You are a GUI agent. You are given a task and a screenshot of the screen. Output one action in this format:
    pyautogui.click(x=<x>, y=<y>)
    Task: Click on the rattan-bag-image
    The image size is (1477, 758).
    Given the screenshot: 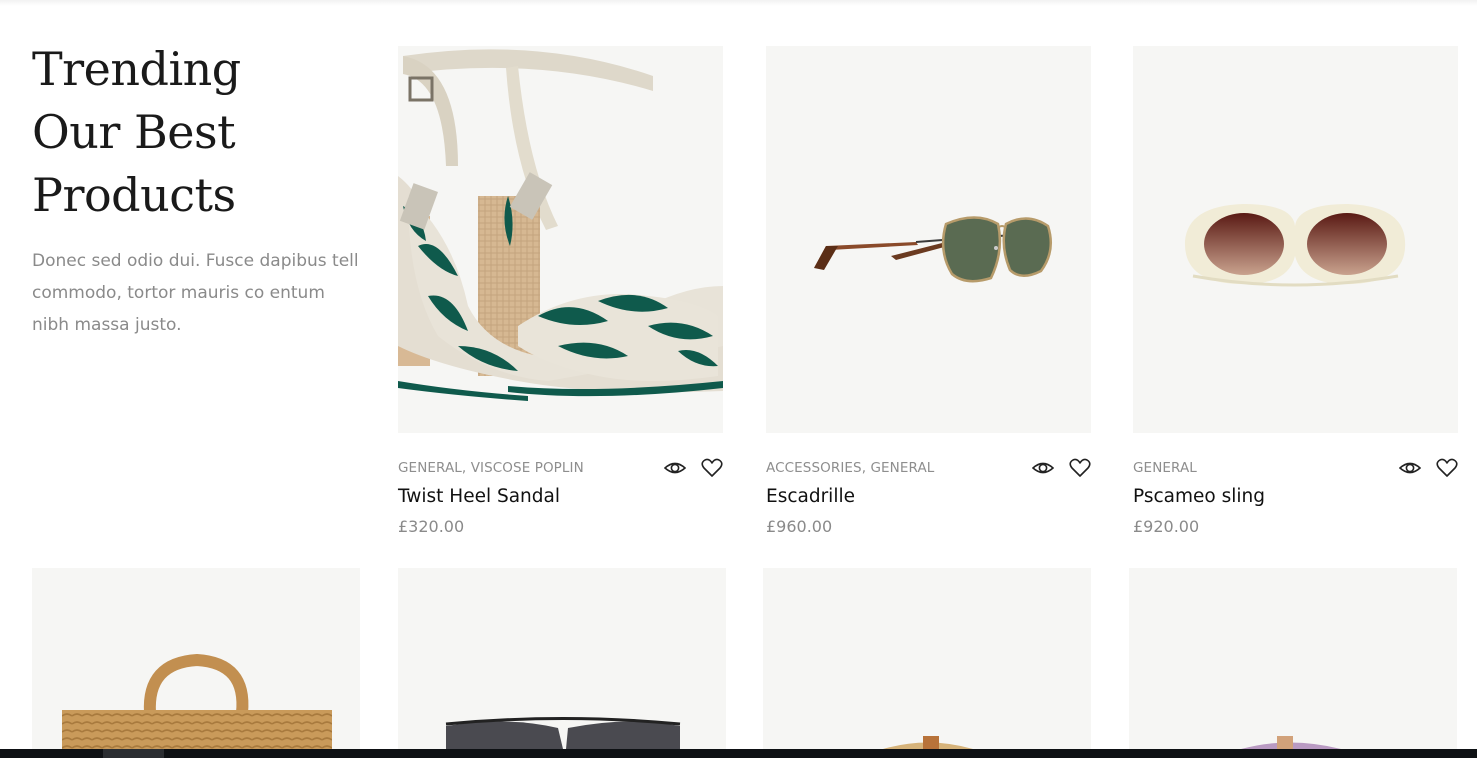 What is the action you would take?
    pyautogui.click(x=927, y=658)
    